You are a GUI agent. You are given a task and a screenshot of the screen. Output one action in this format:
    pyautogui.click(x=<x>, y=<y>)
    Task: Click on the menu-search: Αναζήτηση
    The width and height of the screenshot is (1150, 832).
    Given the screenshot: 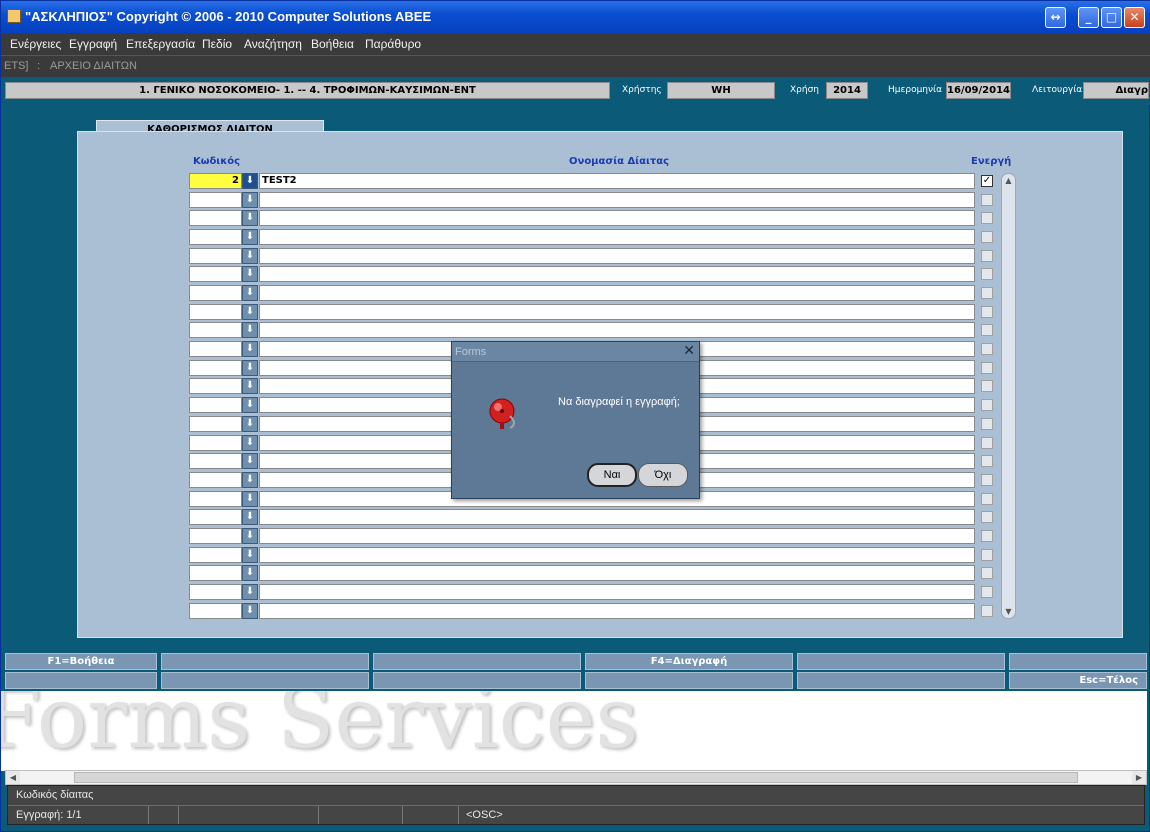 What is the action you would take?
    pyautogui.click(x=273, y=44)
    